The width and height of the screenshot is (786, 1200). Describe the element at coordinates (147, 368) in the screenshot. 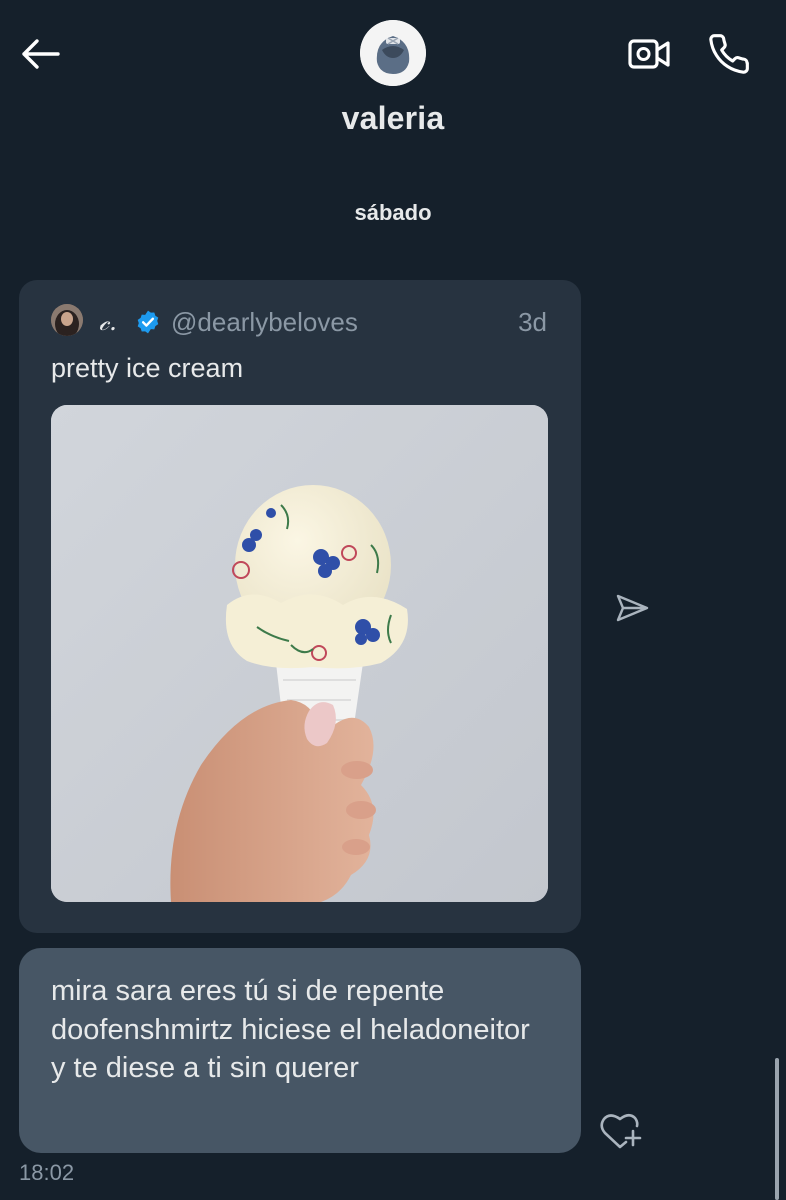

I see `post-text: pretty ice cream` at that location.